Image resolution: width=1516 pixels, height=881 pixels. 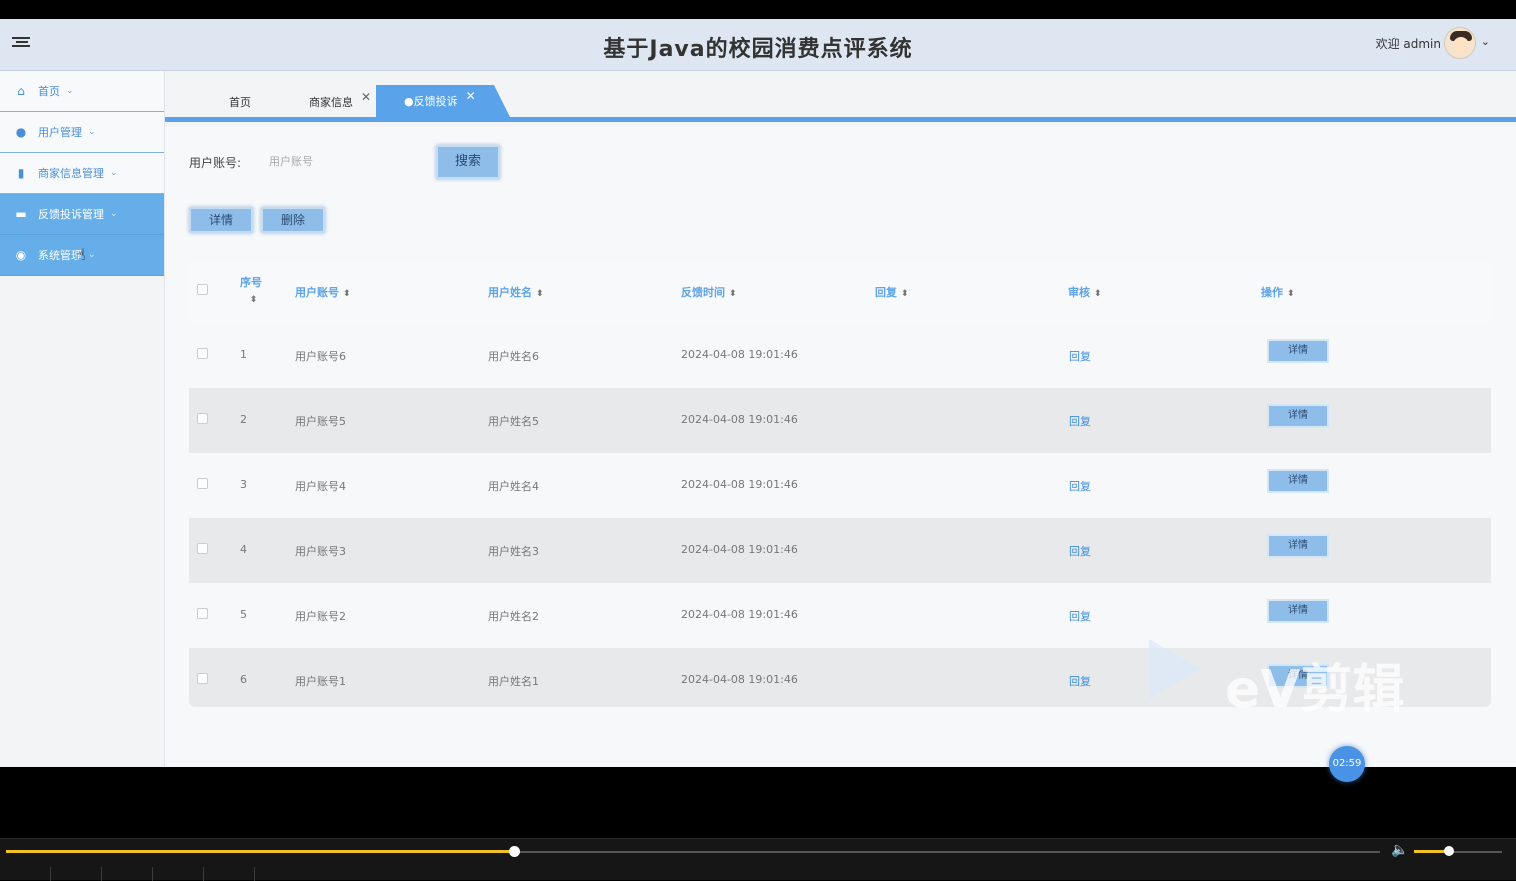 I want to click on column-header-name: 用户姓名 ⬍, so click(x=516, y=292).